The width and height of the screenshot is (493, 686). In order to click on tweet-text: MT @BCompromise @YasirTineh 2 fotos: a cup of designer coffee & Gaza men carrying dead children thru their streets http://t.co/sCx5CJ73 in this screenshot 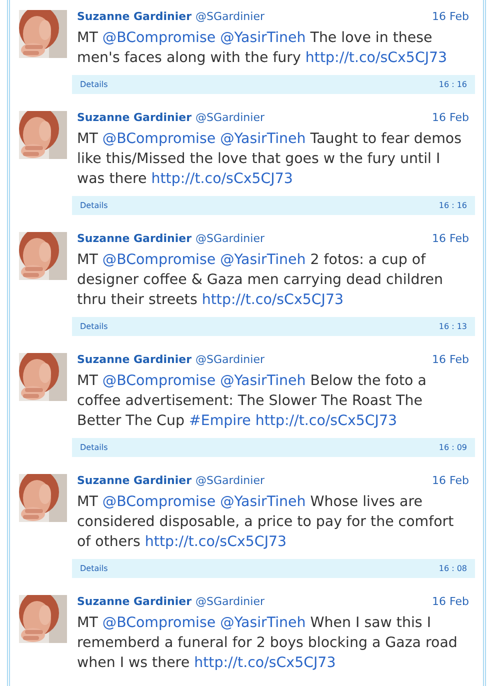, I will do `click(260, 280)`.